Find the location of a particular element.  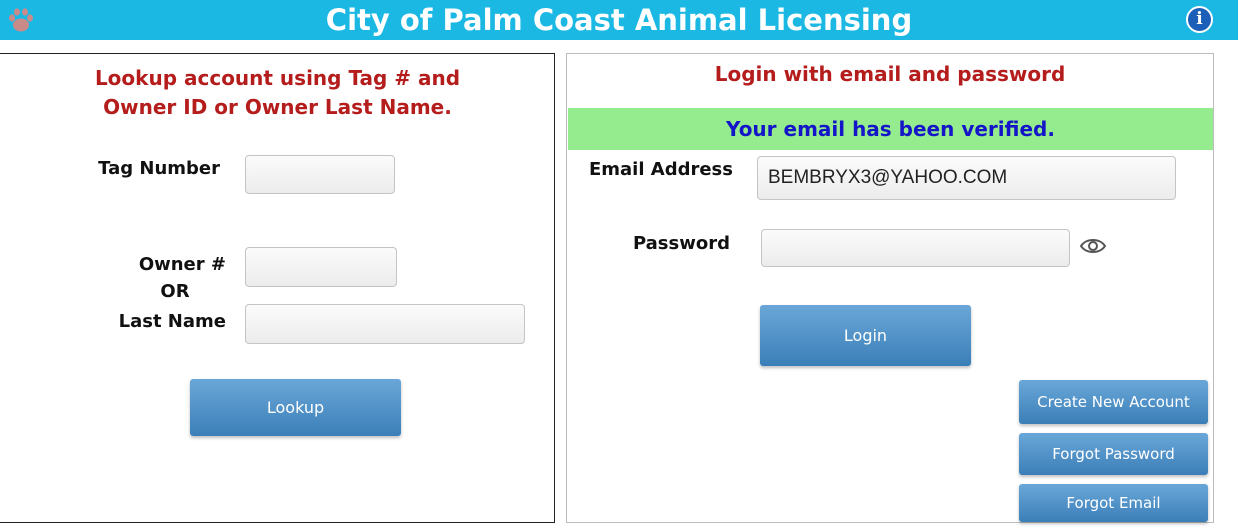

info-icon: i is located at coordinates (1199, 19).